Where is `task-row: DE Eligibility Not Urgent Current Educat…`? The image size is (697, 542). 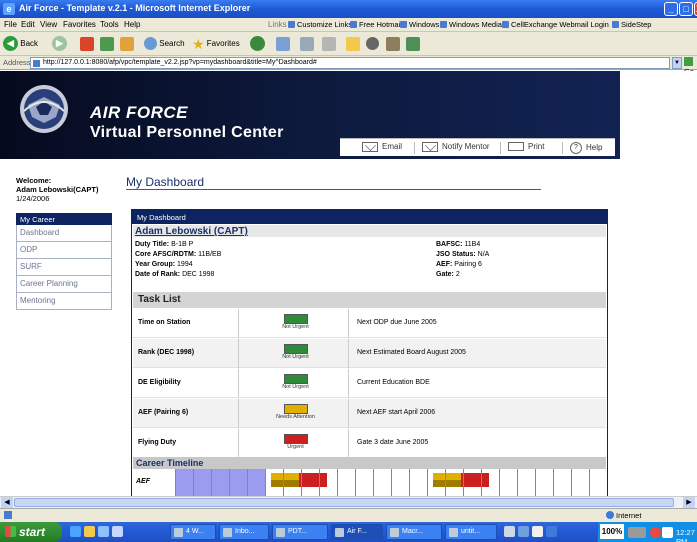
task-row: DE Eligibility Not Urgent Current Educat… is located at coordinates (369, 383).